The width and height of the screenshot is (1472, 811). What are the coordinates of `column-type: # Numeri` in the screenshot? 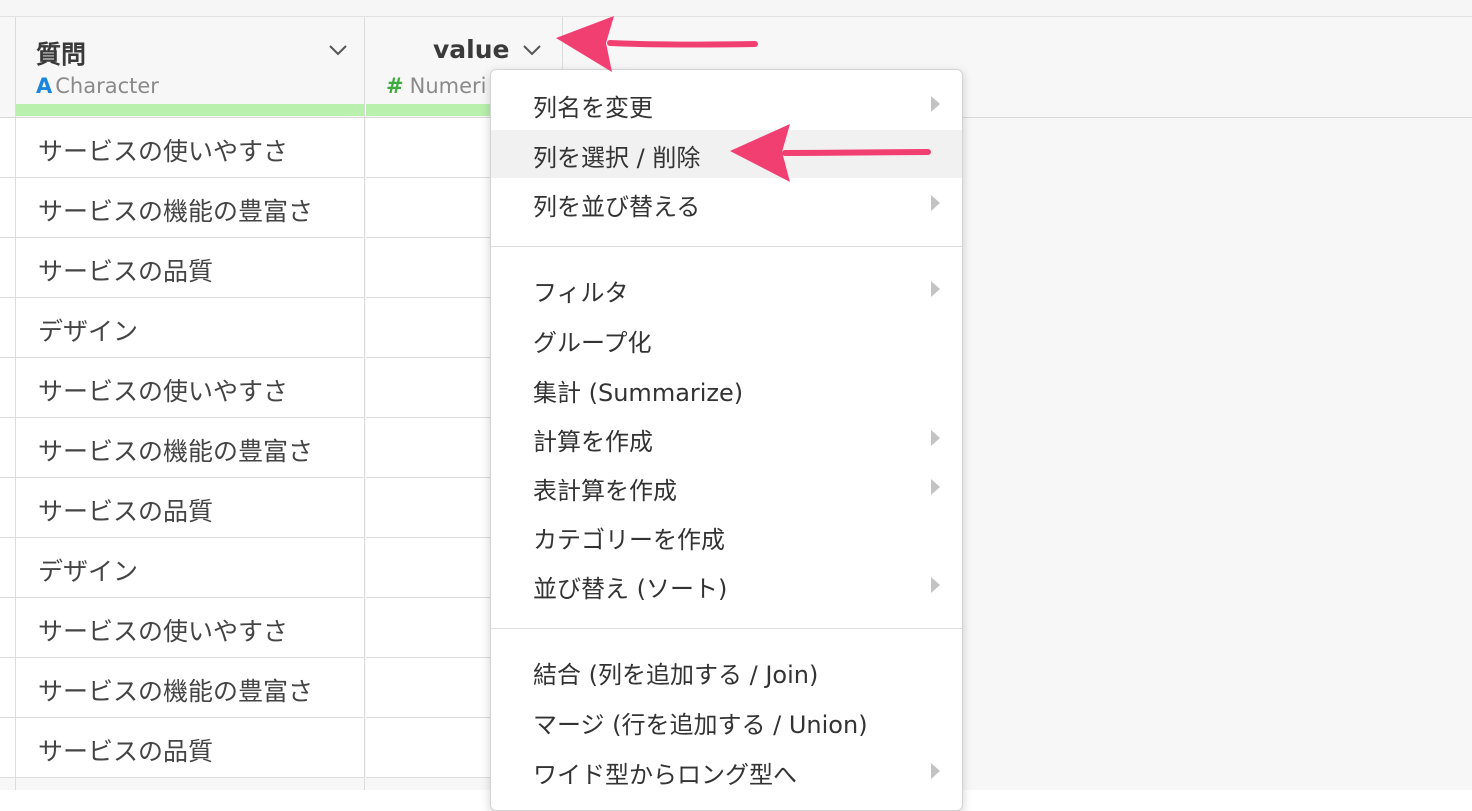 It's located at (436, 86).